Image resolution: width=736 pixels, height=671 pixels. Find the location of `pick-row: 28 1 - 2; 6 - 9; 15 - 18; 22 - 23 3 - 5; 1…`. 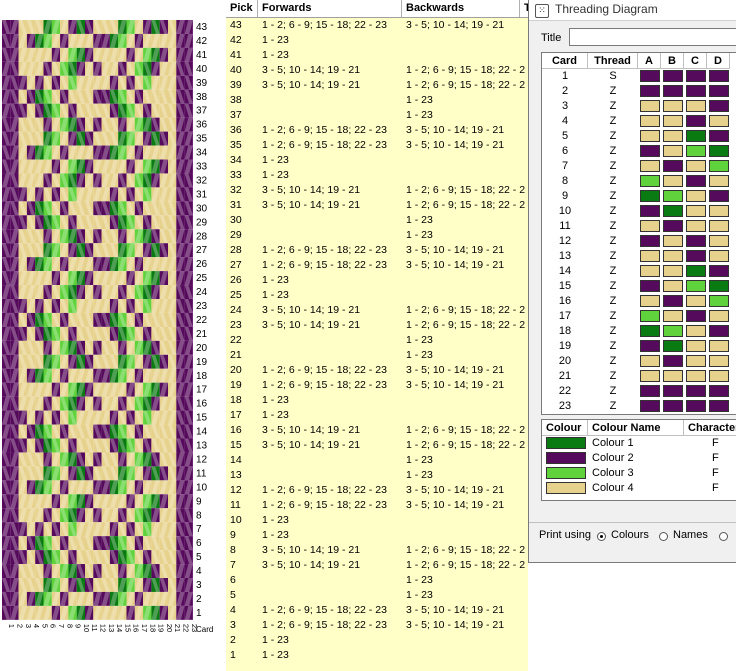

pick-row: 28 1 - 2; 6 - 9; 15 - 18; 22 - 23 3 - 5; 1… is located at coordinates (377, 250).